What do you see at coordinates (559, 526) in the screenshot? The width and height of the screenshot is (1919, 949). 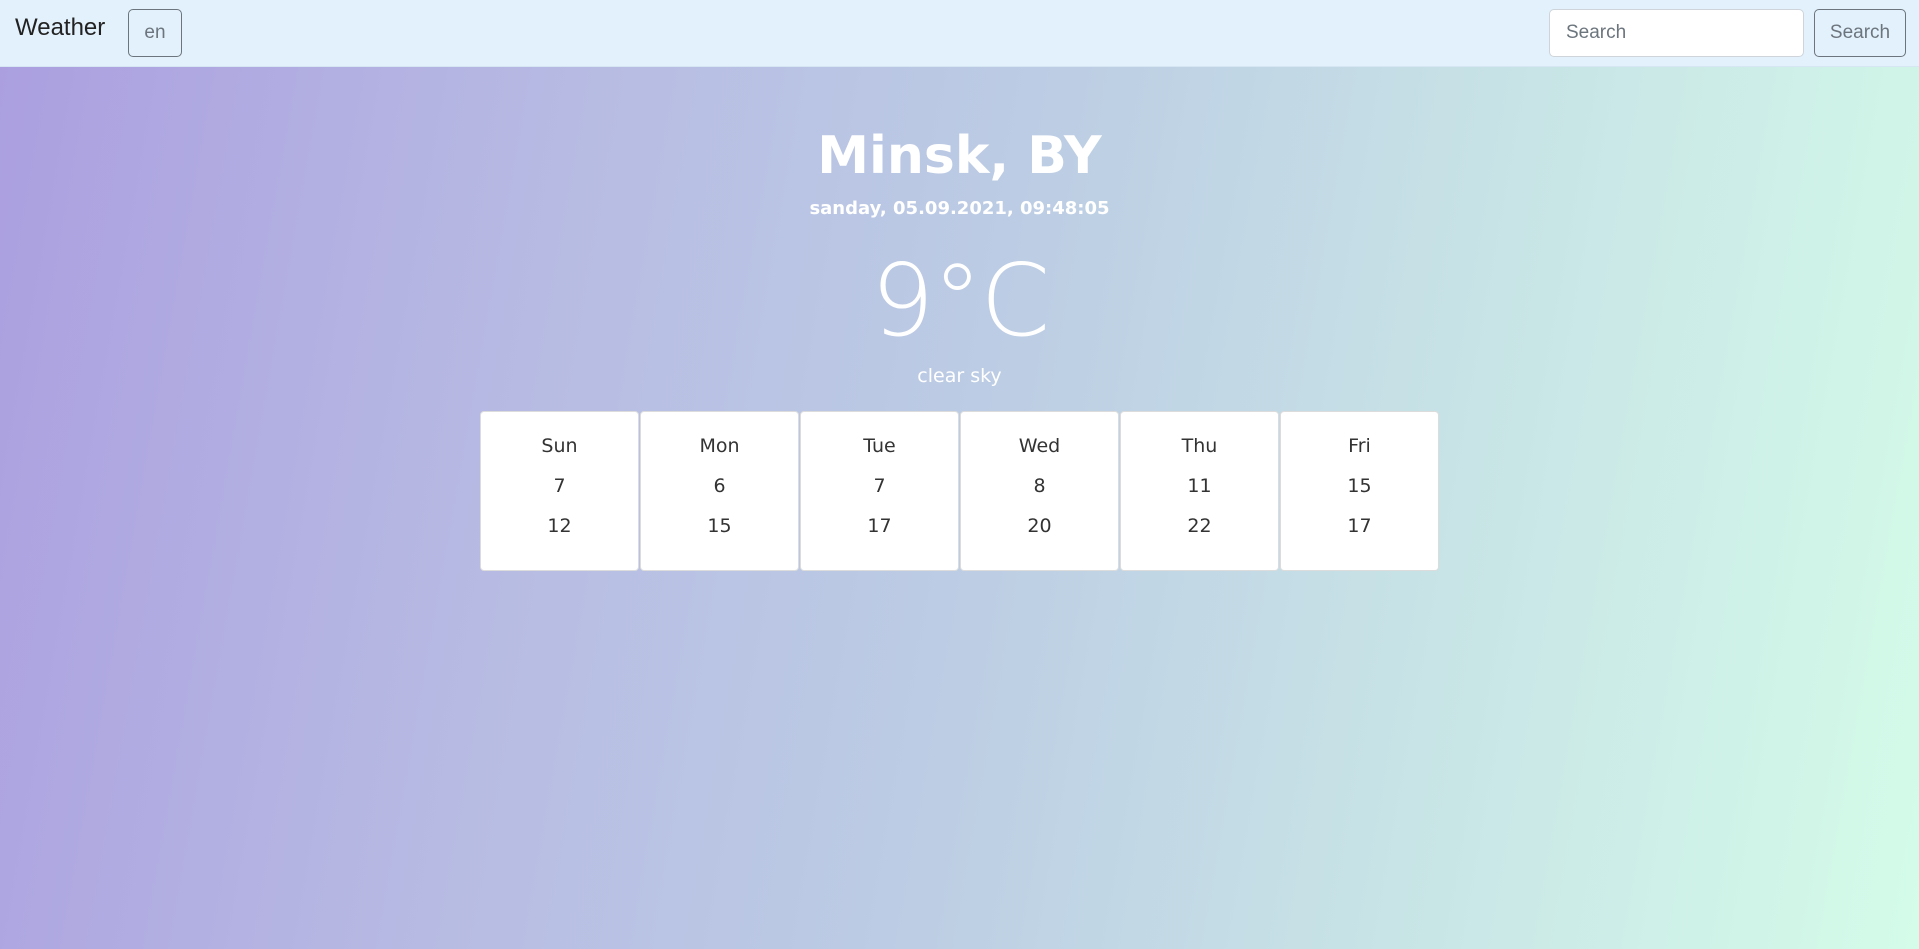 I see `forecast-max-temp: 12` at bounding box center [559, 526].